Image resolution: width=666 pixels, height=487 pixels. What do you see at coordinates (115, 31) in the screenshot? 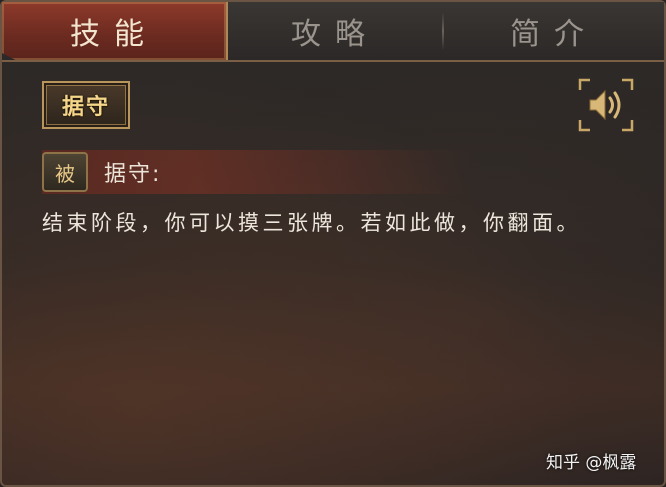
I see `tab-skills: 技能` at bounding box center [115, 31].